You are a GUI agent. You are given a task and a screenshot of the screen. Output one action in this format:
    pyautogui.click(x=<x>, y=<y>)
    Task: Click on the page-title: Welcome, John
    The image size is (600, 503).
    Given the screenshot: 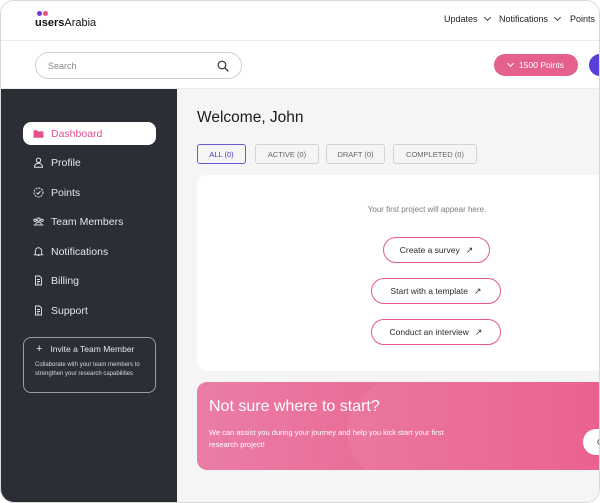 What is the action you would take?
    pyautogui.click(x=250, y=117)
    